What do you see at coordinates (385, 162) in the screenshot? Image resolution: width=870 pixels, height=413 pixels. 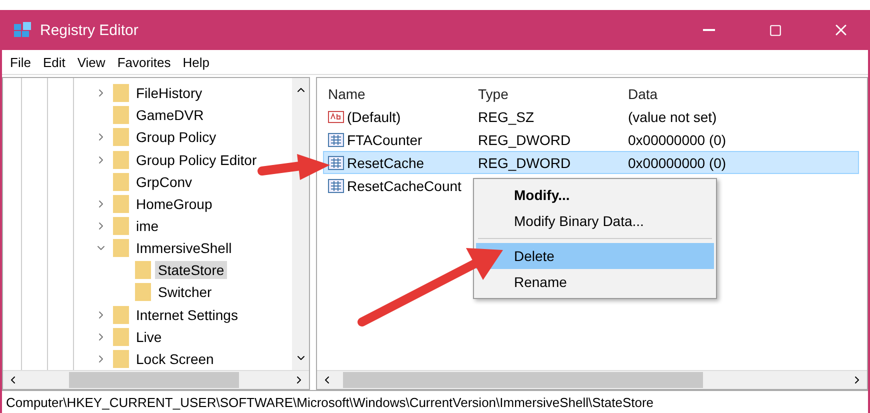 I see `value-name: ResetCache` at bounding box center [385, 162].